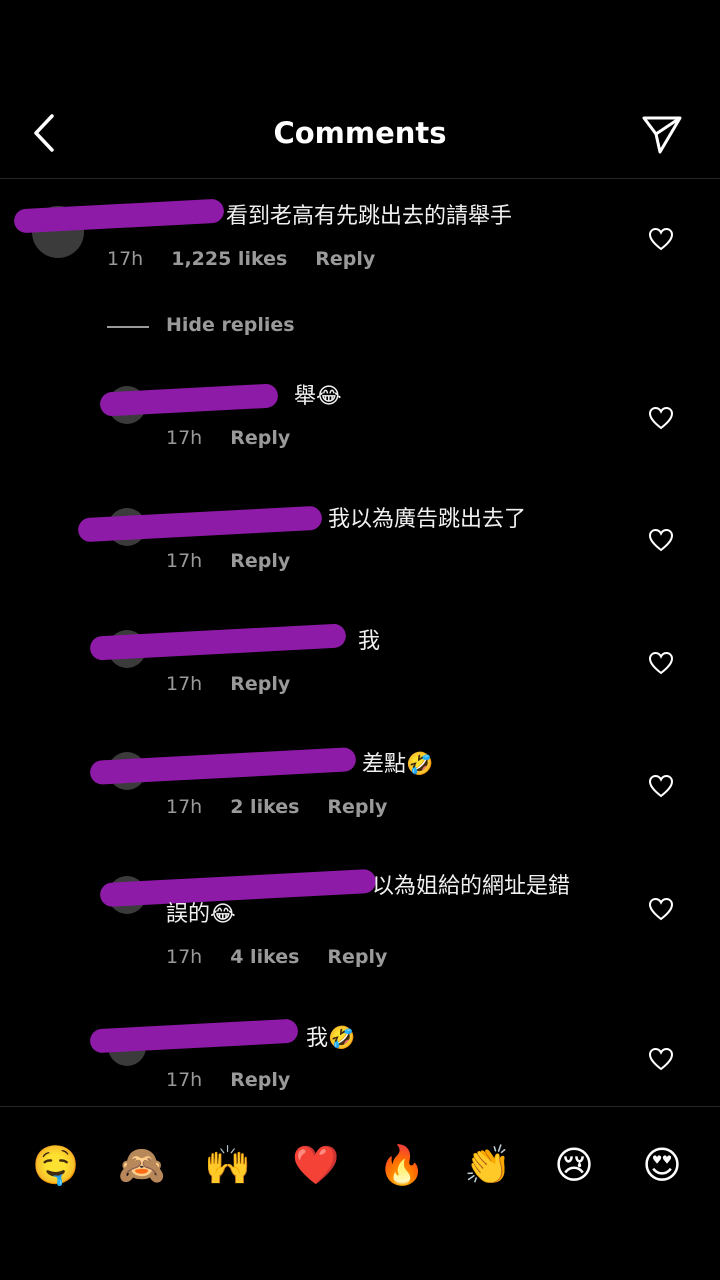  What do you see at coordinates (318, 396) in the screenshot?
I see `reply-text: 舉😂` at bounding box center [318, 396].